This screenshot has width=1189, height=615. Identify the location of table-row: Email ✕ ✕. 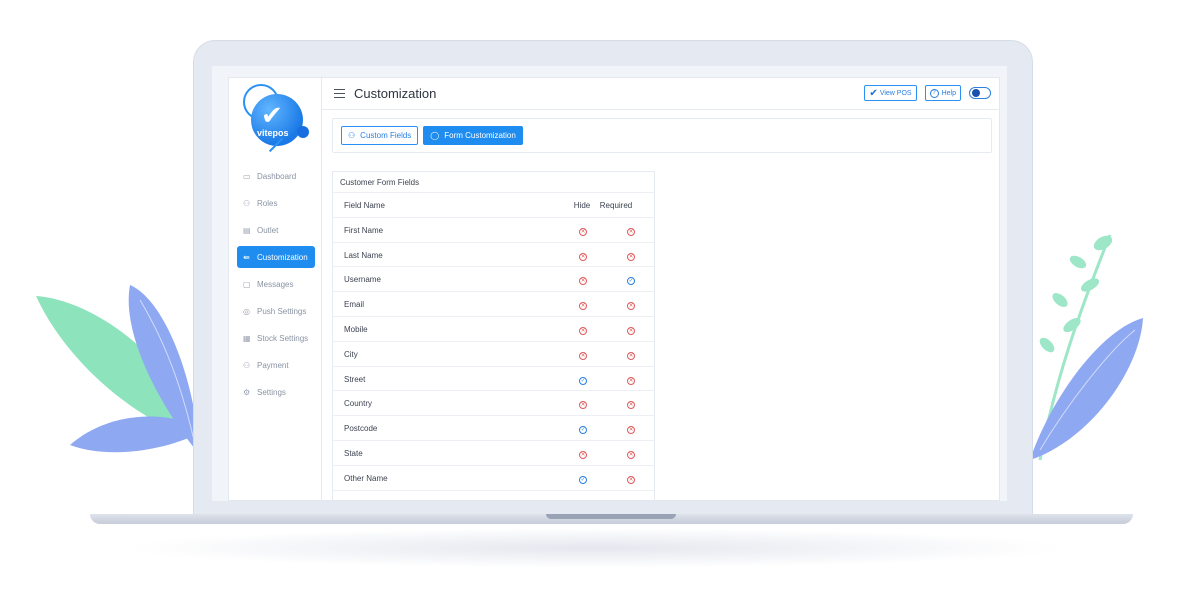
(493, 304).